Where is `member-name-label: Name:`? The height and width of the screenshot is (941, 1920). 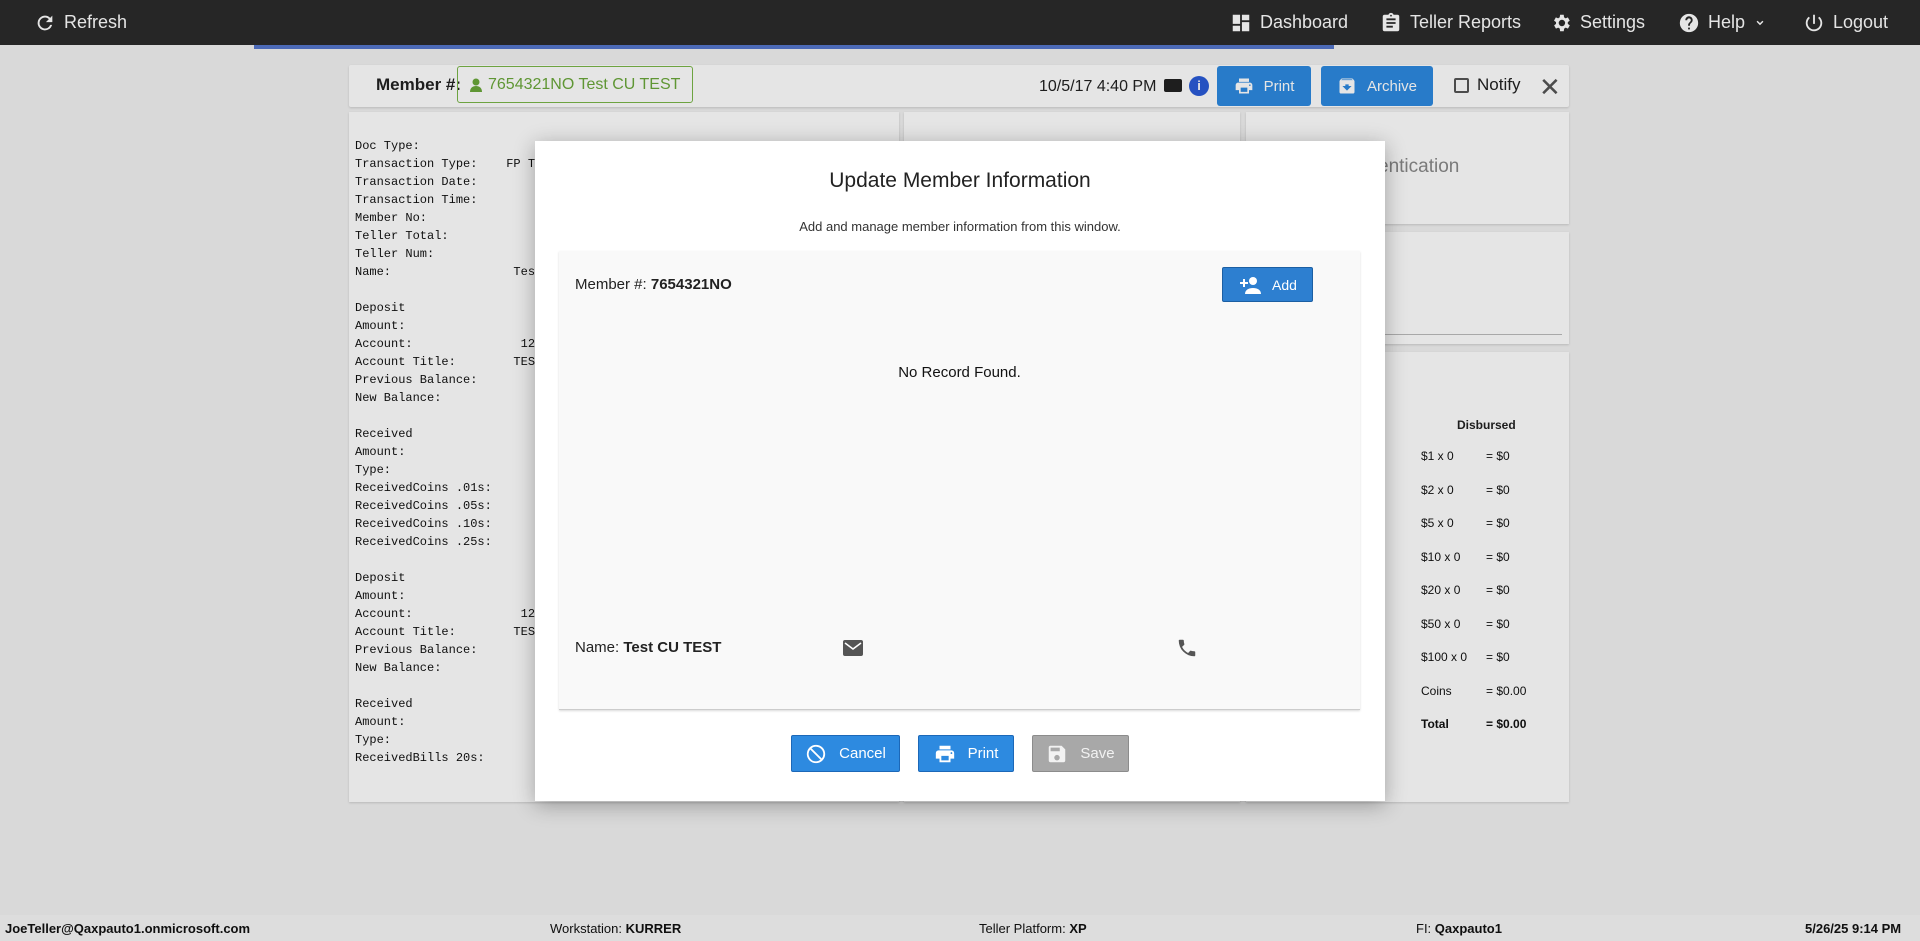
member-name-label: Name: is located at coordinates (599, 647).